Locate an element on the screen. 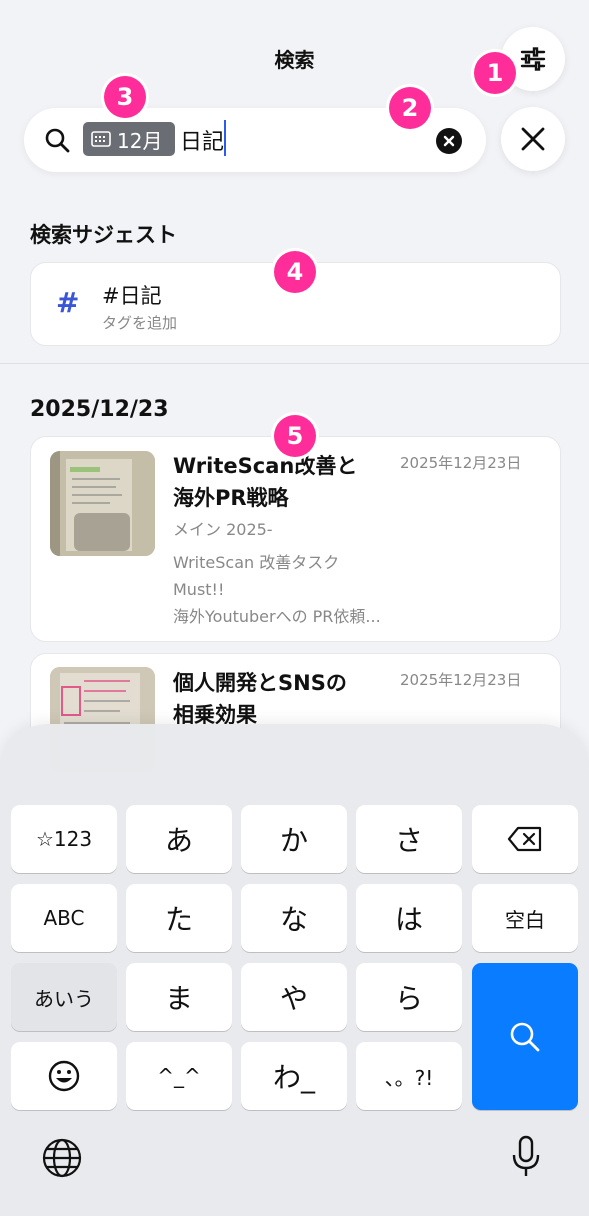  post-body-line2: WriteScan 改善タスク is located at coordinates (256, 562).